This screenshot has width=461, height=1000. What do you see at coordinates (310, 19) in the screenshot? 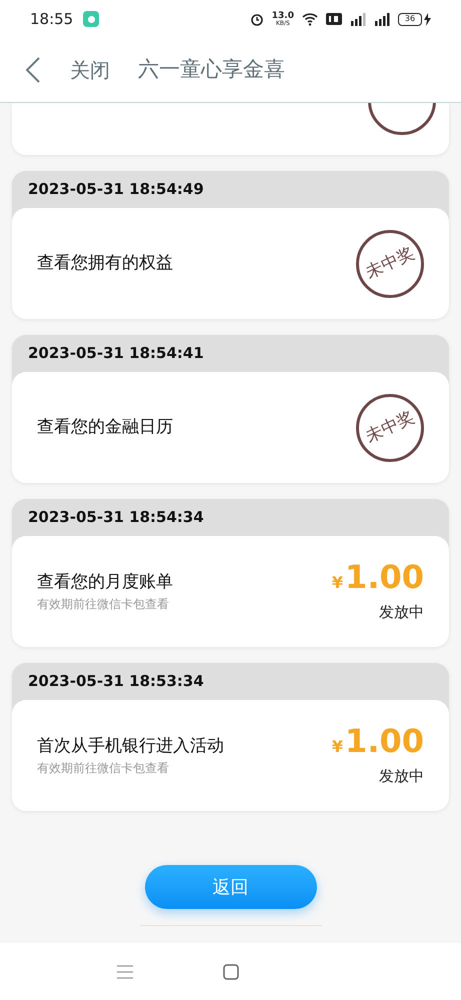
I see `wifi-icon` at bounding box center [310, 19].